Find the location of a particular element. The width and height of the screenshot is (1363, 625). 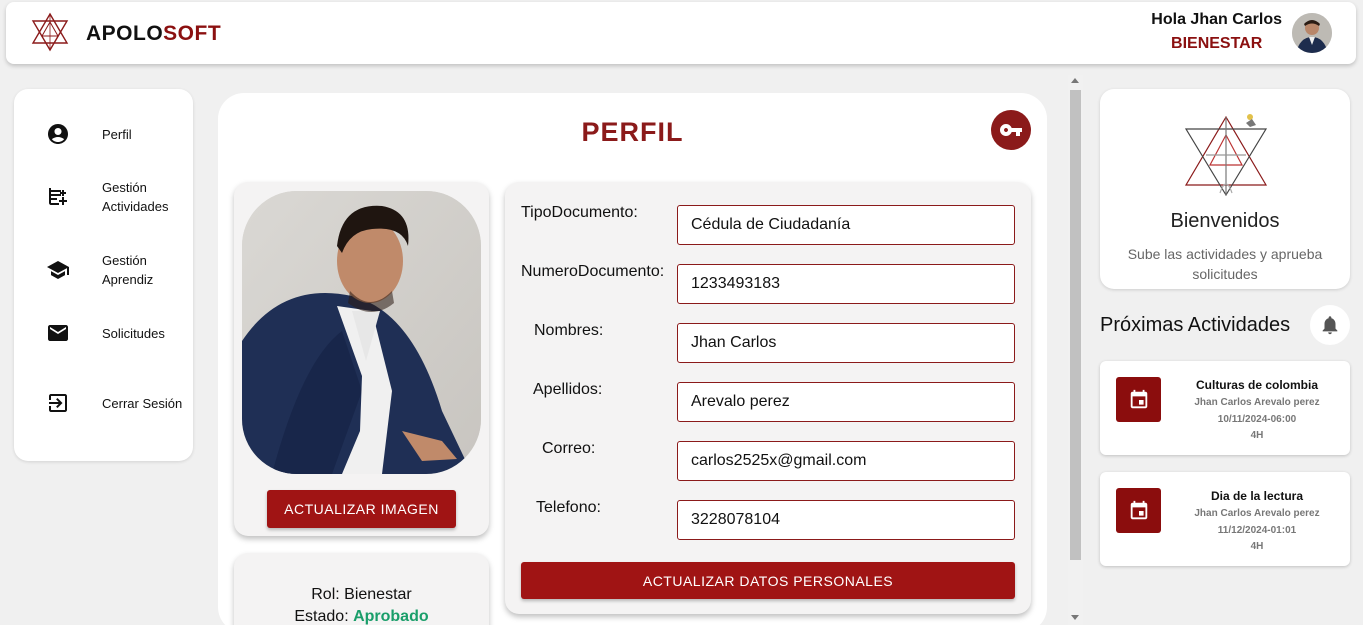

main-scrollbar is located at coordinates (1075, 350).